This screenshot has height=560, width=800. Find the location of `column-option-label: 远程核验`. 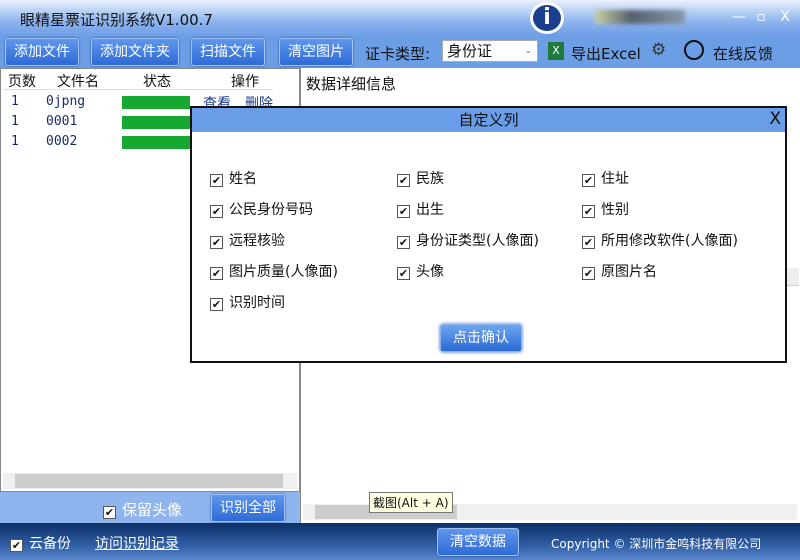

column-option-label: 远程核验 is located at coordinates (257, 241).